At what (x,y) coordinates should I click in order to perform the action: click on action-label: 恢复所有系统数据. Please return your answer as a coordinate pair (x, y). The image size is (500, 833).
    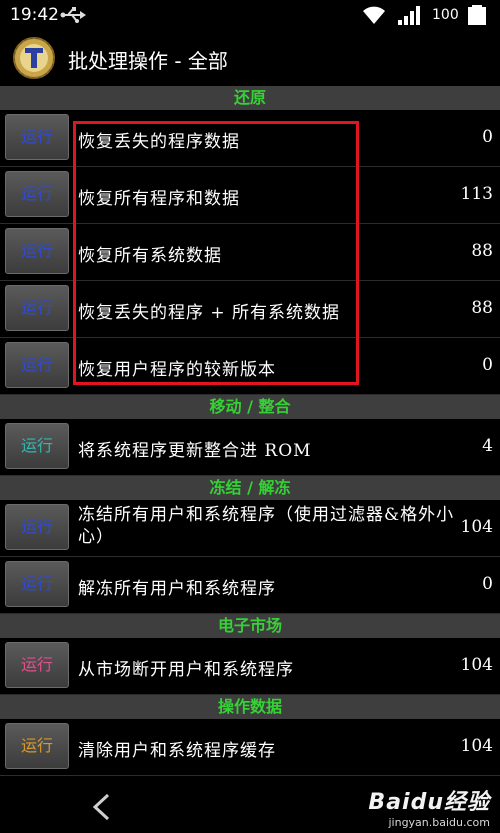
    Looking at the image, I should click on (150, 256).